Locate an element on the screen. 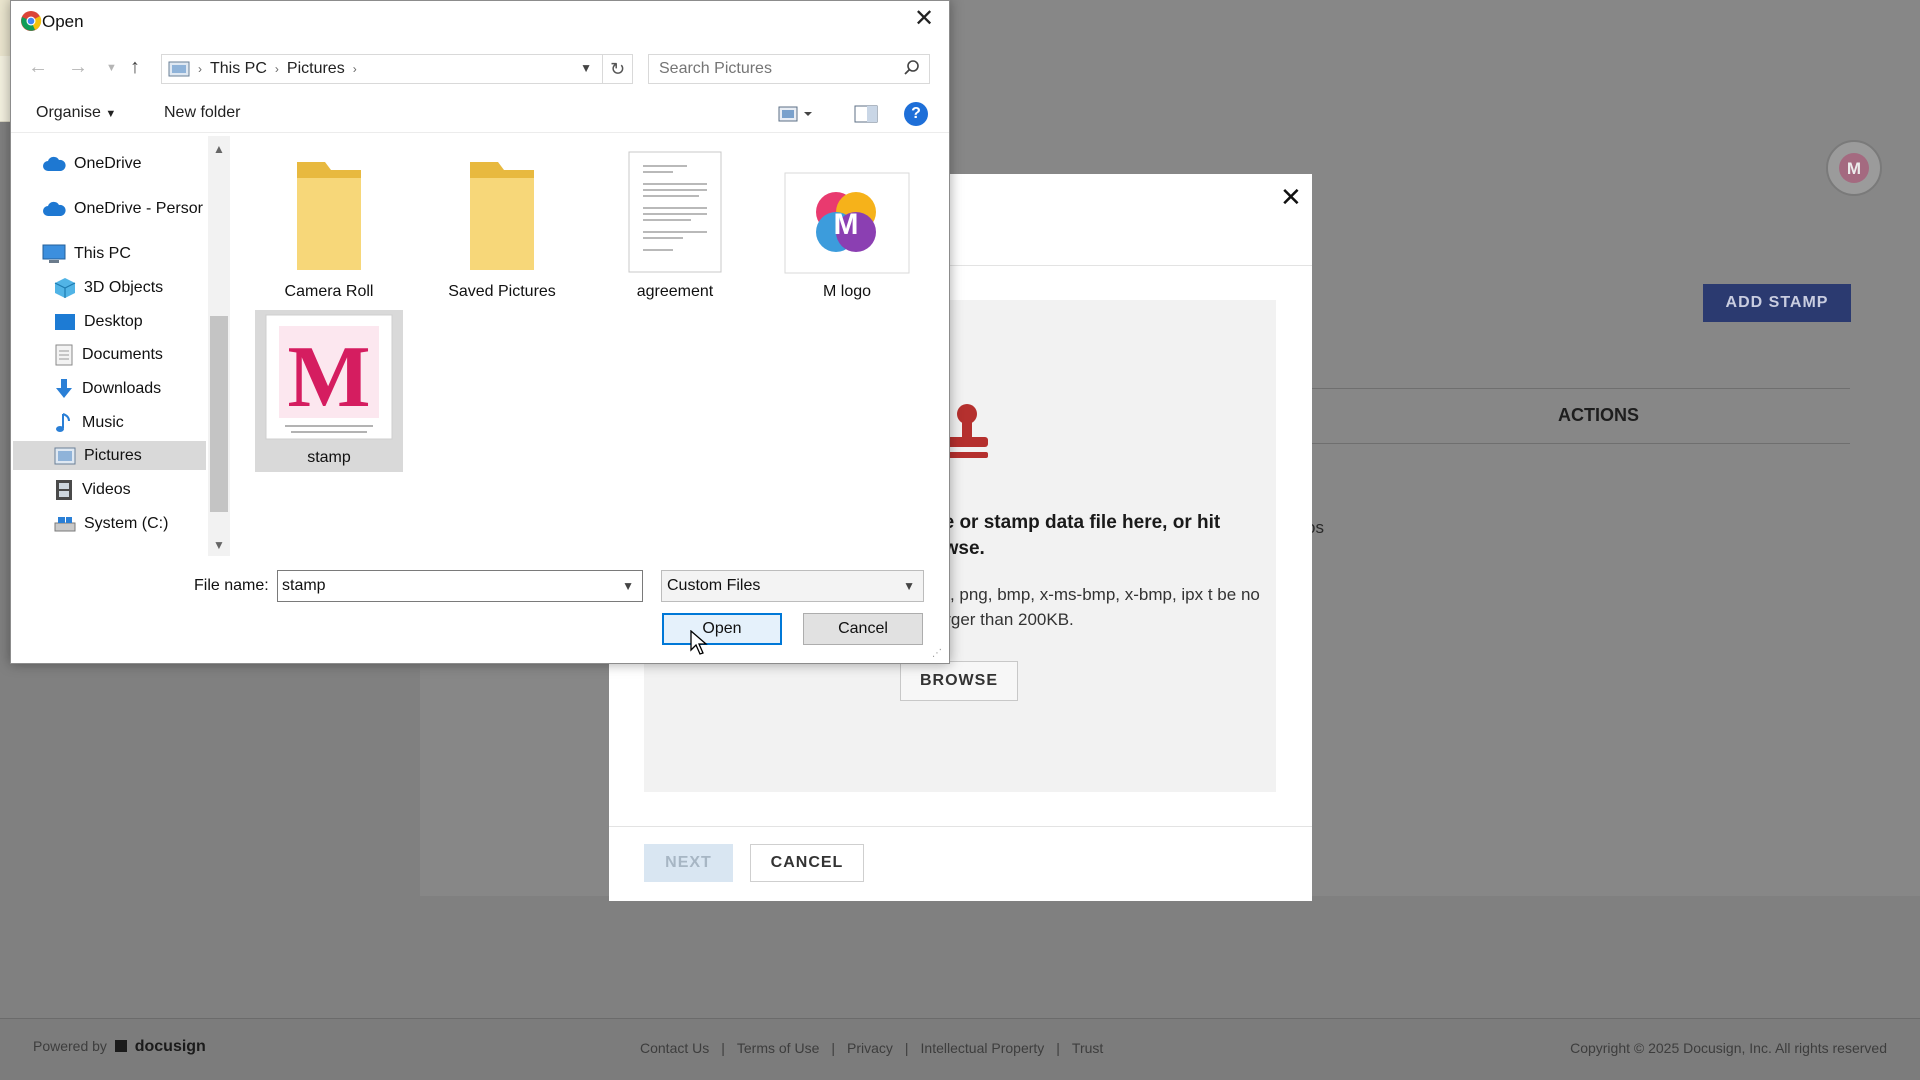 The image size is (1920, 1080). drive-icon is located at coordinates (65, 524).